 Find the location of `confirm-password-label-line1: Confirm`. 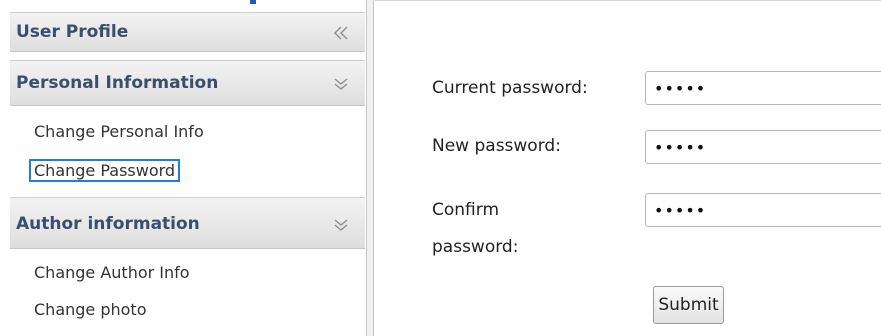

confirm-password-label-line1: Confirm is located at coordinates (466, 210).